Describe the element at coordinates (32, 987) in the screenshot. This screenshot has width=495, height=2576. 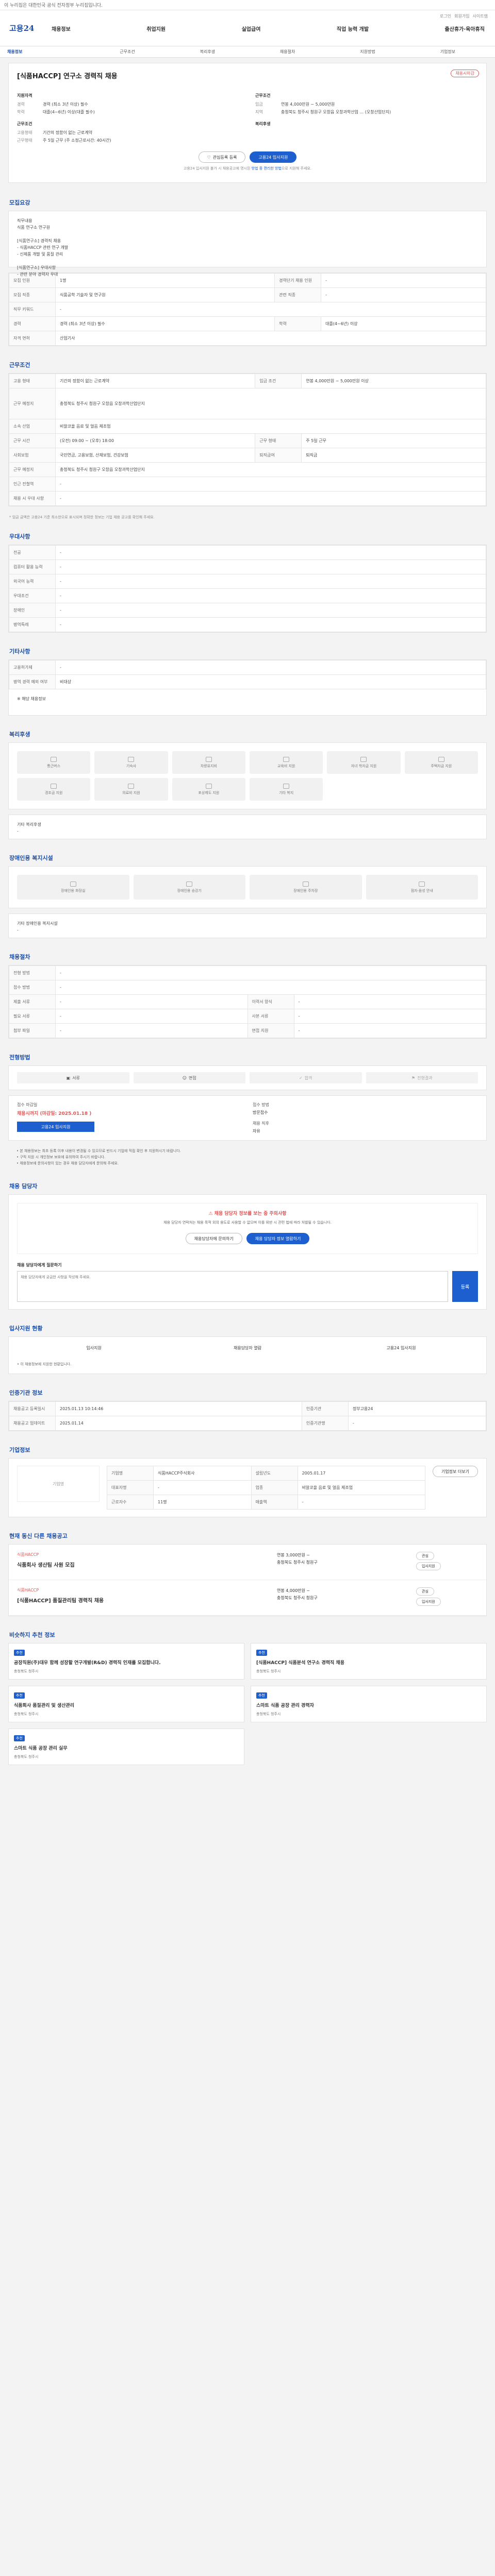
I see `cell: 접수 방법` at that location.